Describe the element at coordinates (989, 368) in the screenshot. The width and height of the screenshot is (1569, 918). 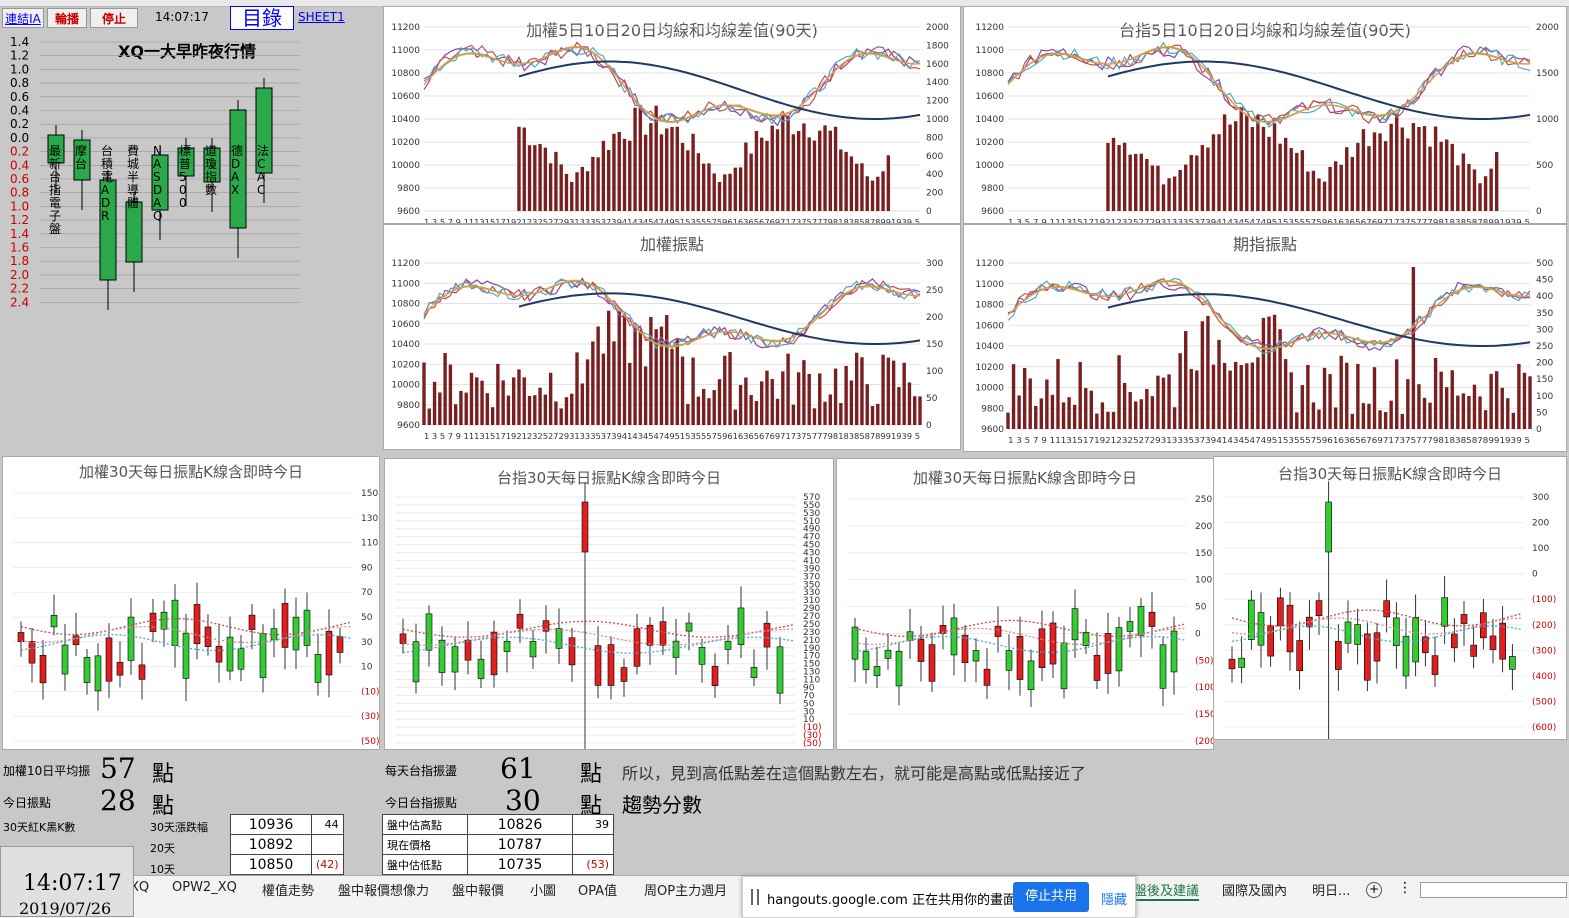
I see `y-tick-label: 10200` at that location.